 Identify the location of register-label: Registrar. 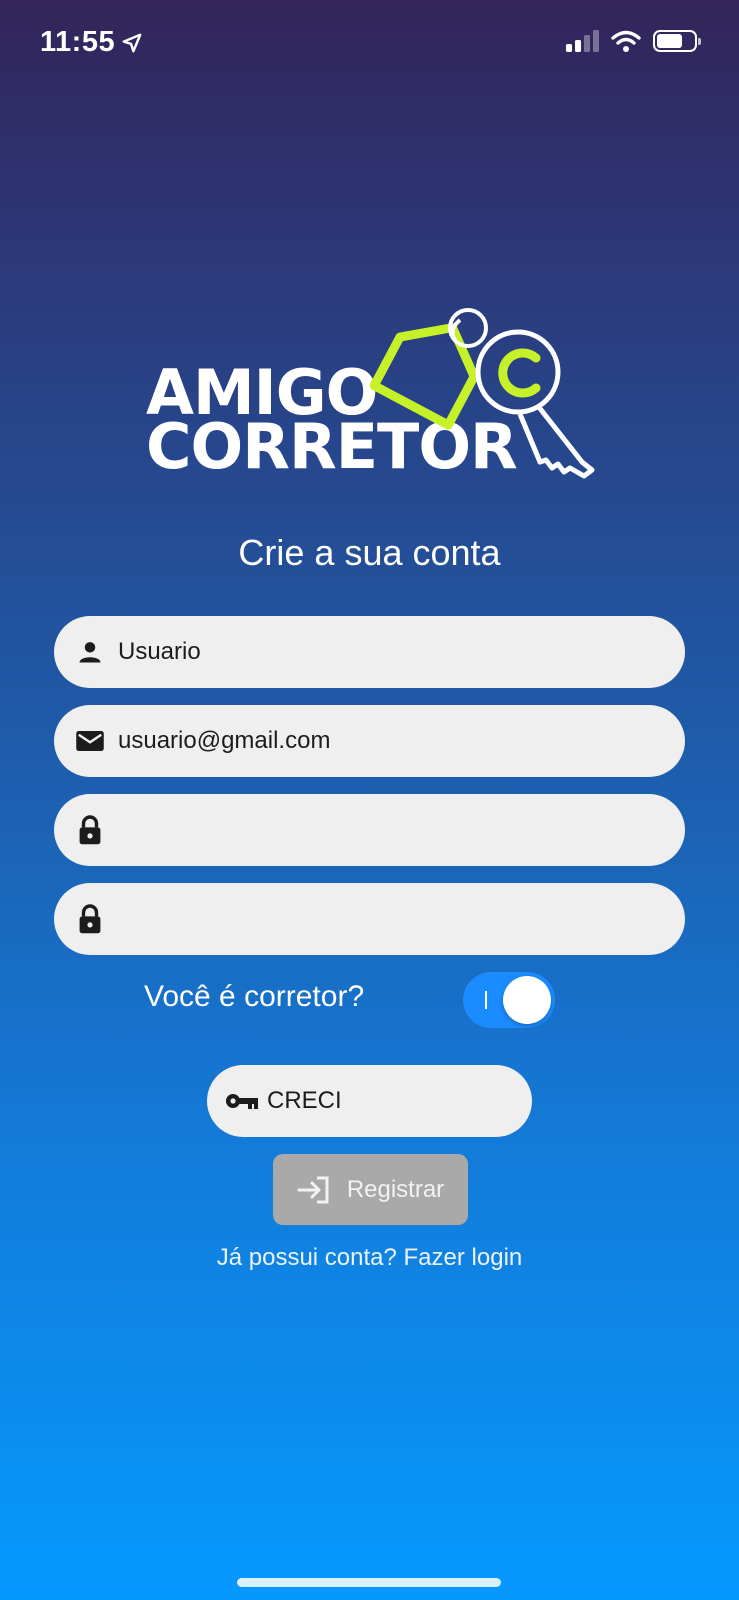
(395, 1189).